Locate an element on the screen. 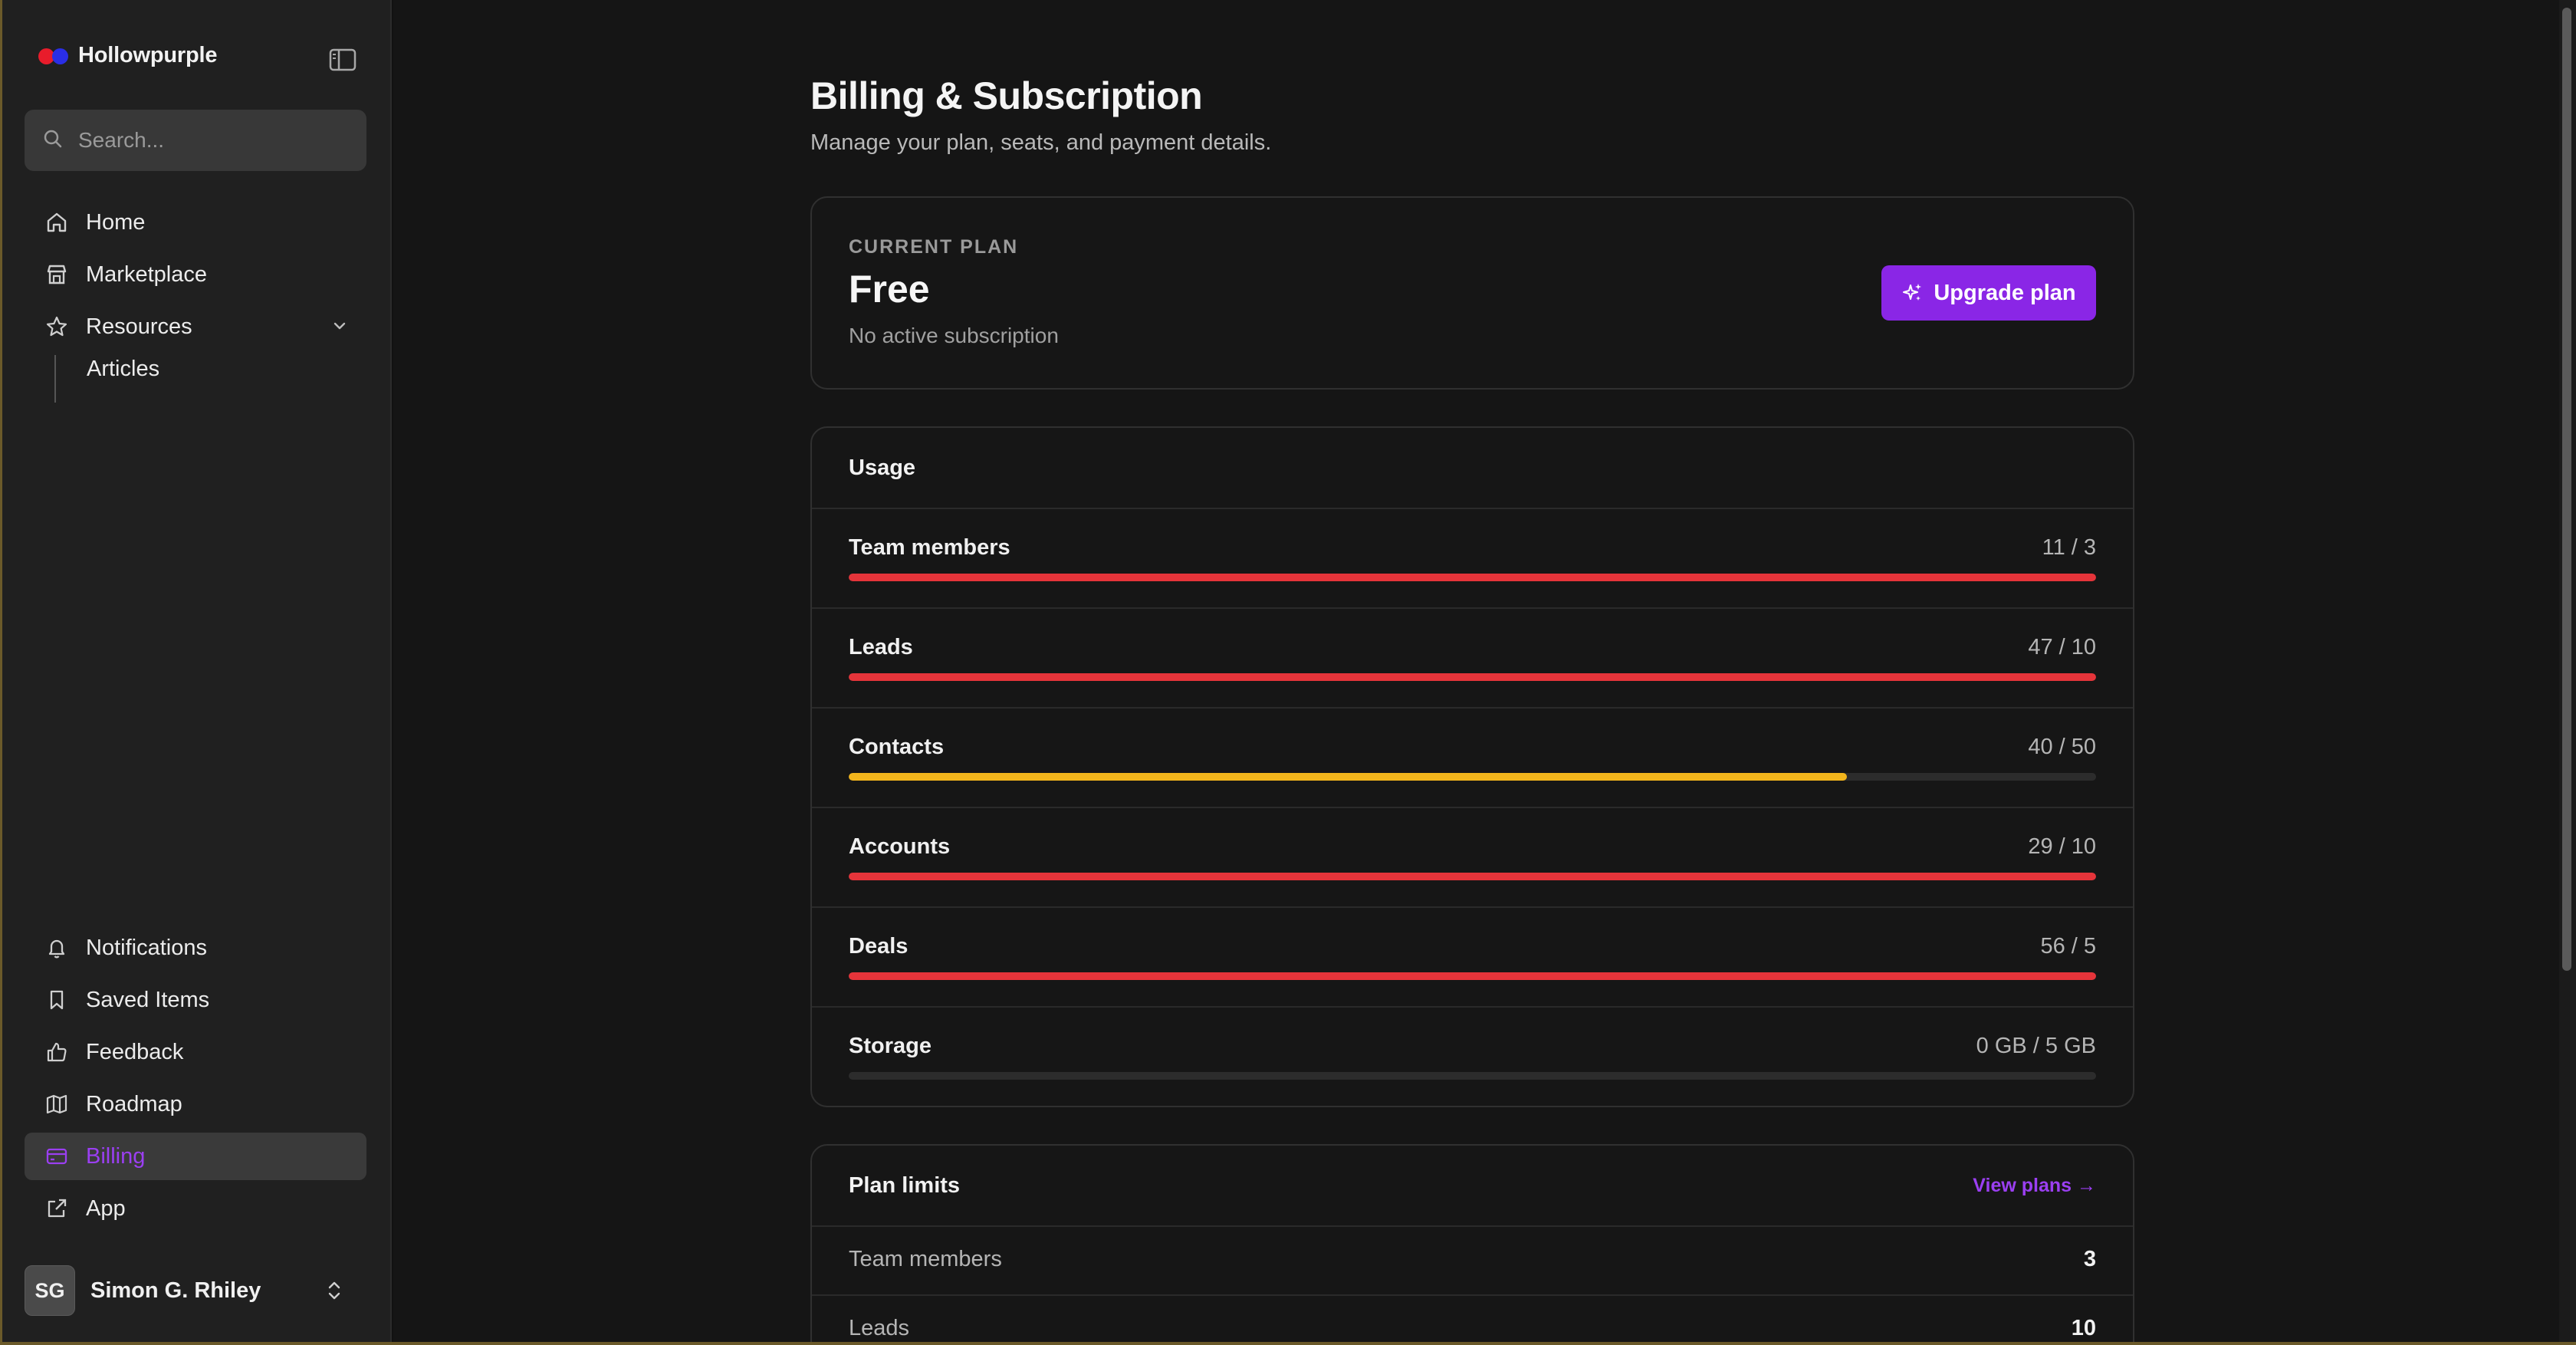 The image size is (2576, 1345). sidebar-item-articles: Articles is located at coordinates (123, 369).